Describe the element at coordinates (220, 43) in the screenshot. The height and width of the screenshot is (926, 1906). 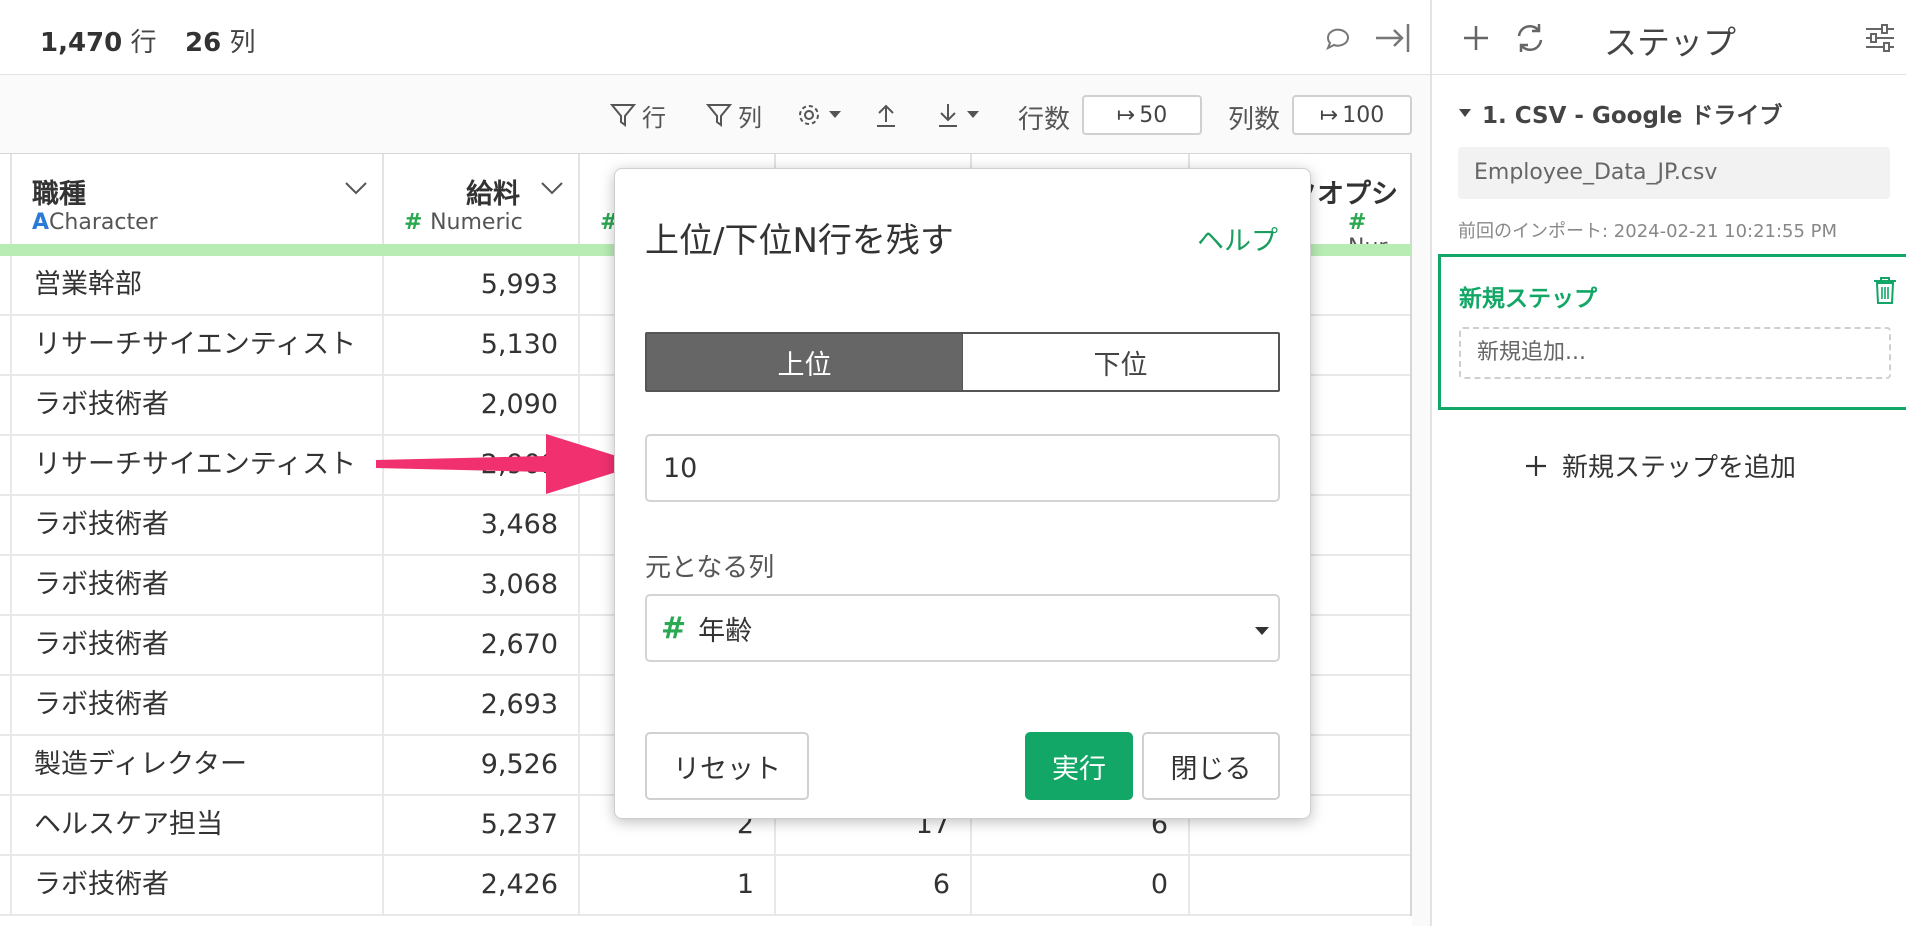
I see `column-count: 26 列` at that location.